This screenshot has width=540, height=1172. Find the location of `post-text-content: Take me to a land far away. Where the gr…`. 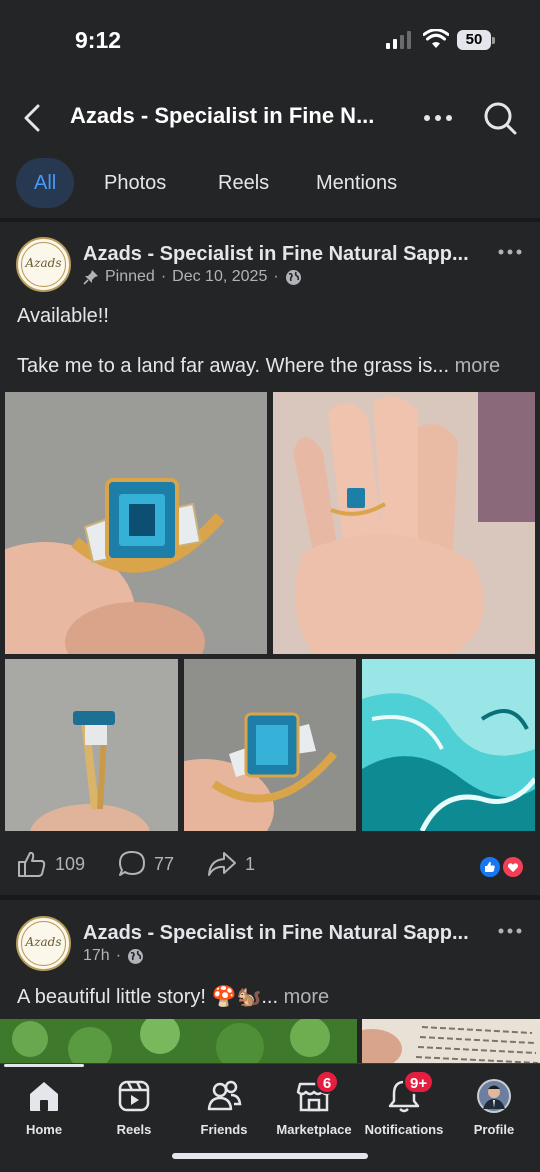

post-text-content: Take me to a land far away. Where the gr… is located at coordinates (233, 366).